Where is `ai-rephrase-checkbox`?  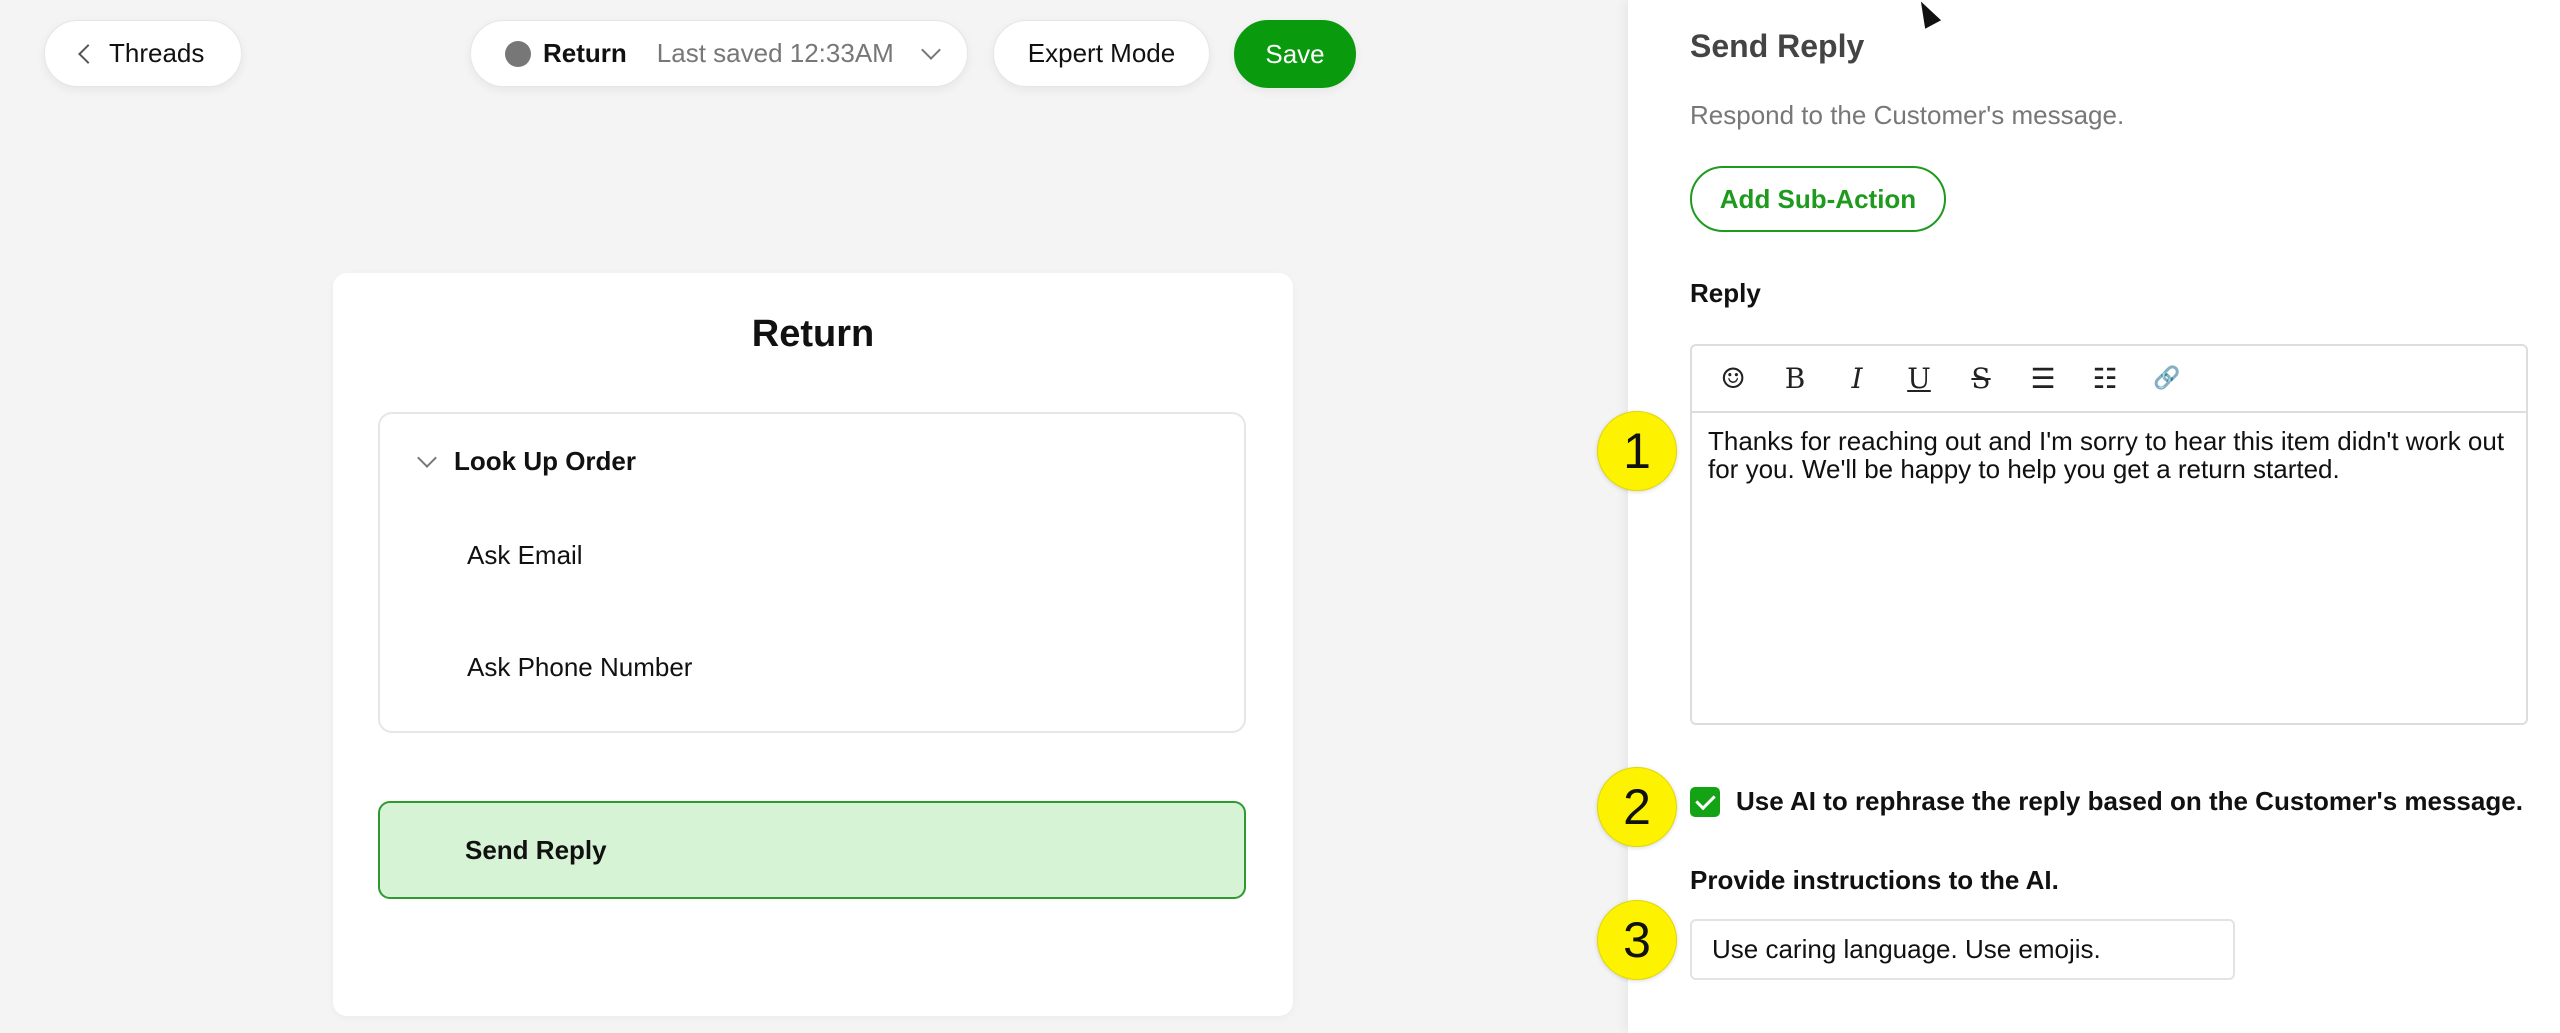 ai-rephrase-checkbox is located at coordinates (1705, 801).